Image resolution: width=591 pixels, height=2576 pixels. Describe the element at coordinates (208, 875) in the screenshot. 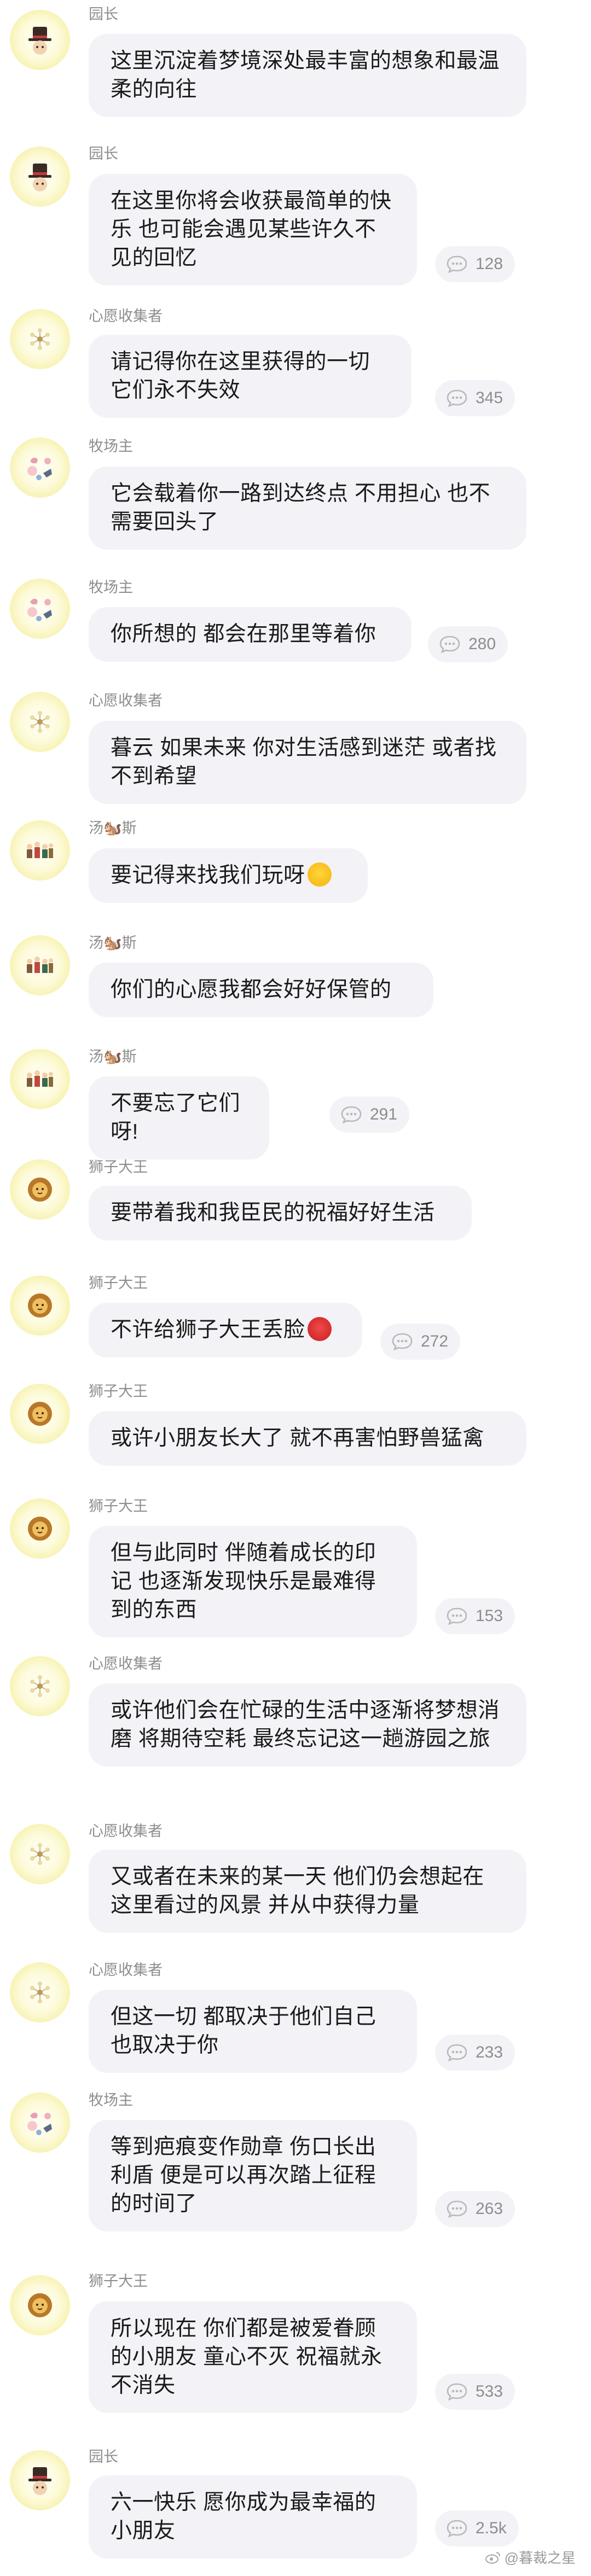

I see `message-text: 要记得来找我们玩呀` at that location.